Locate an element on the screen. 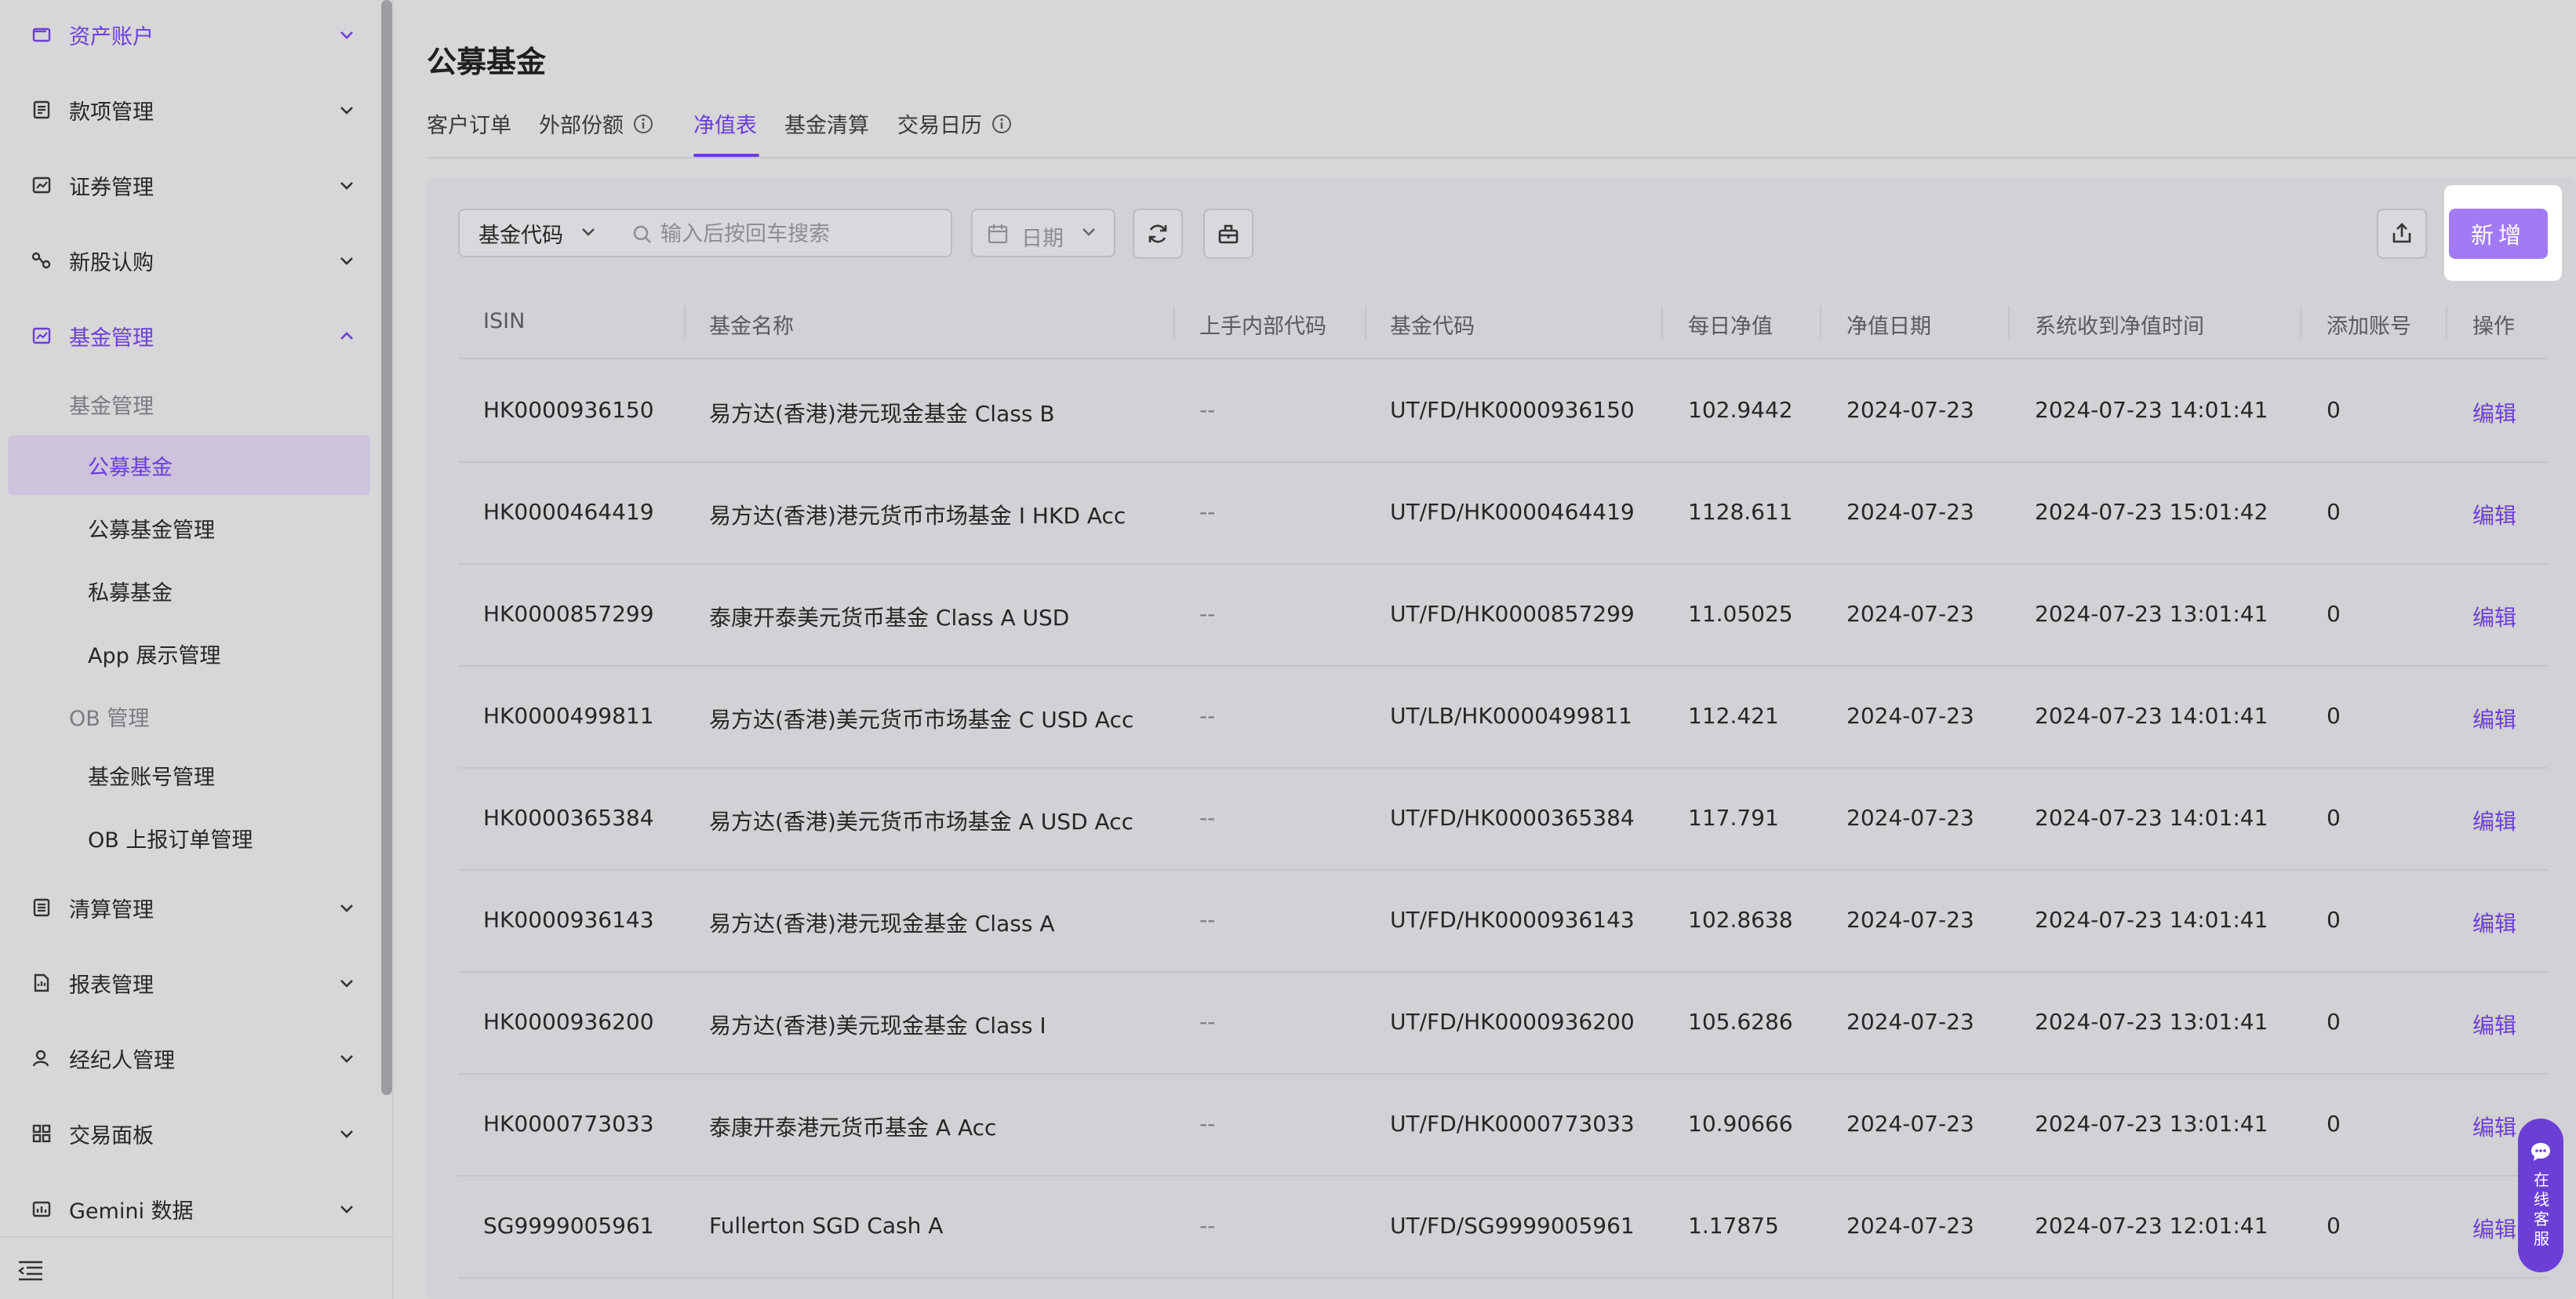 The image size is (2576, 1299). tab-trading-calendar: 交易日历 is located at coordinates (954, 123).